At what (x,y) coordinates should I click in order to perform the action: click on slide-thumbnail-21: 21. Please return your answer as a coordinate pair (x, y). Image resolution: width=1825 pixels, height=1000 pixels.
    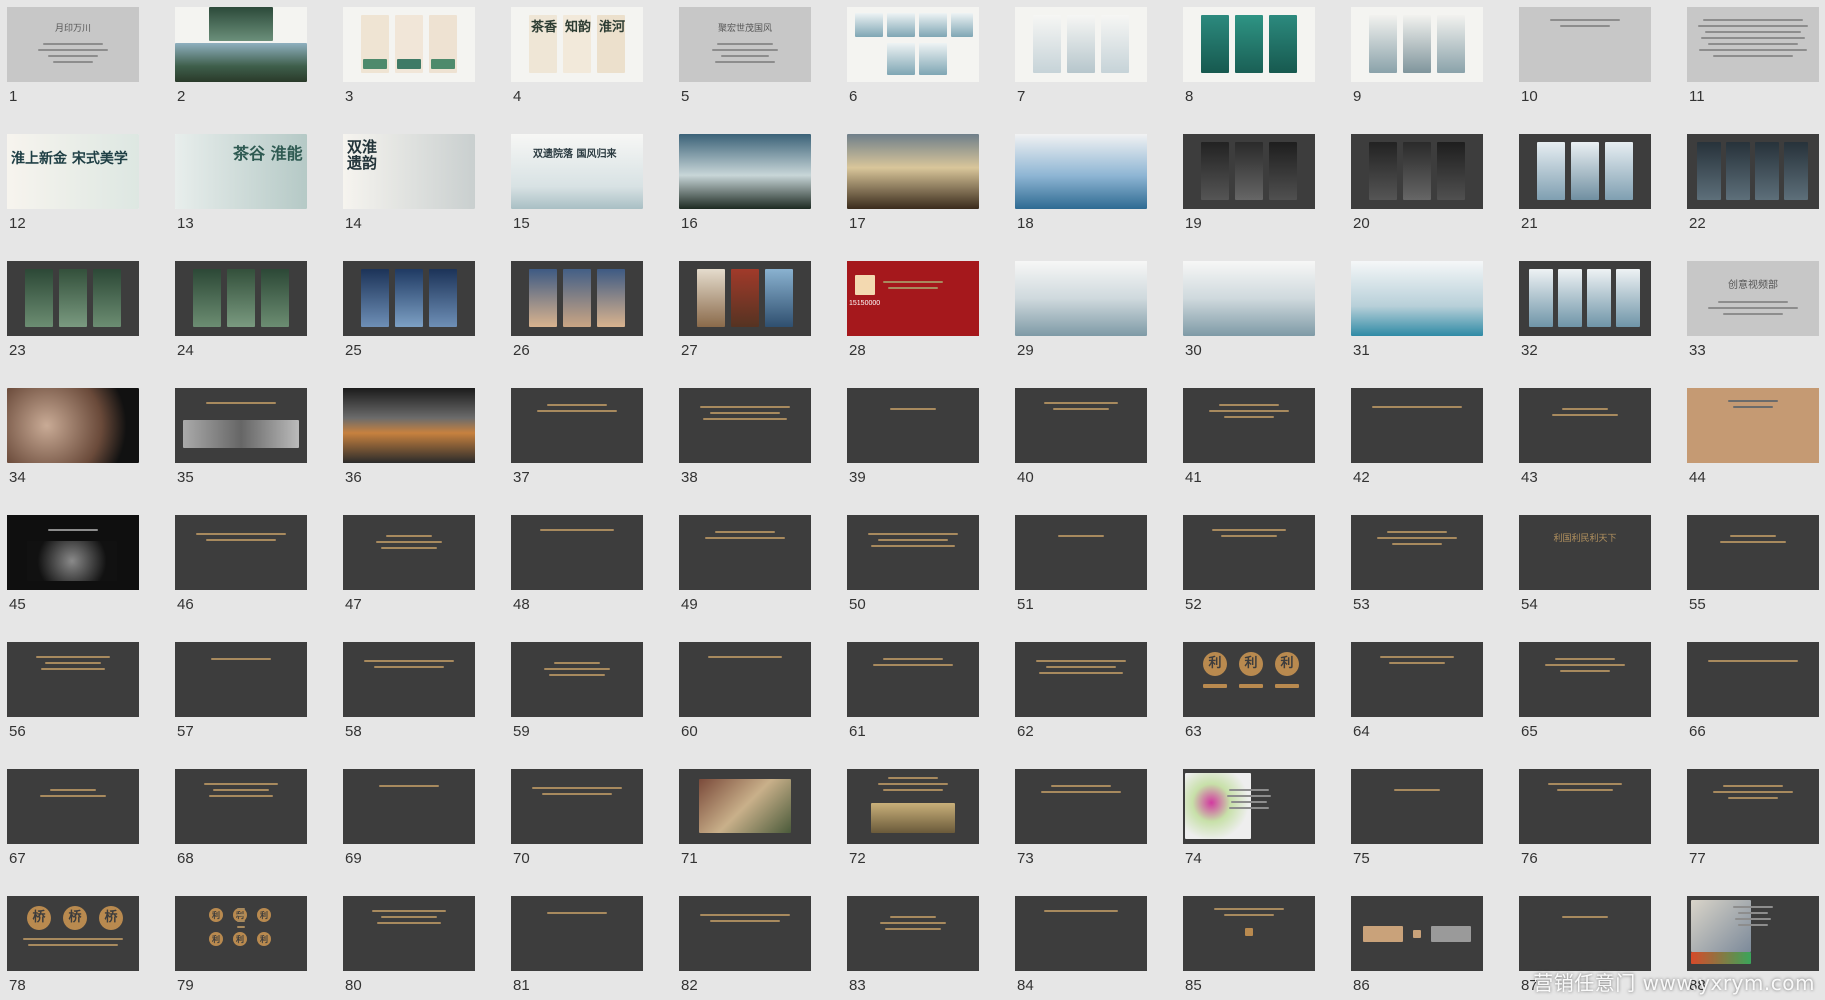
    Looking at the image, I should click on (1585, 183).